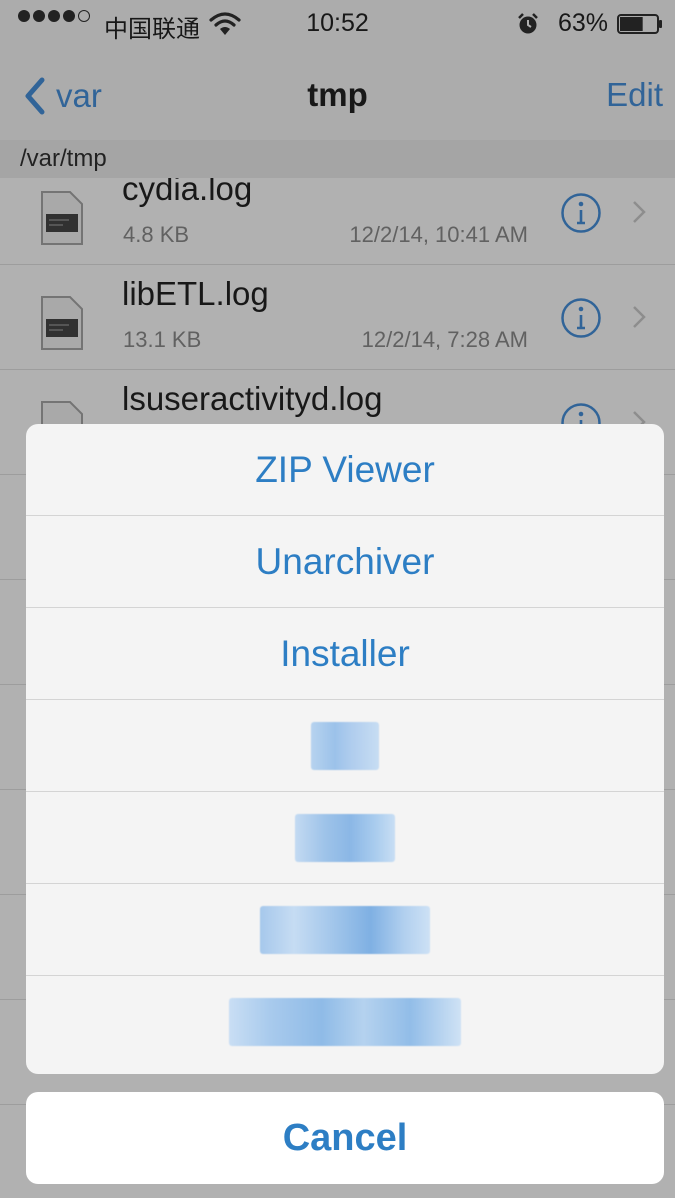  I want to click on installer-option: Installer, so click(345, 654).